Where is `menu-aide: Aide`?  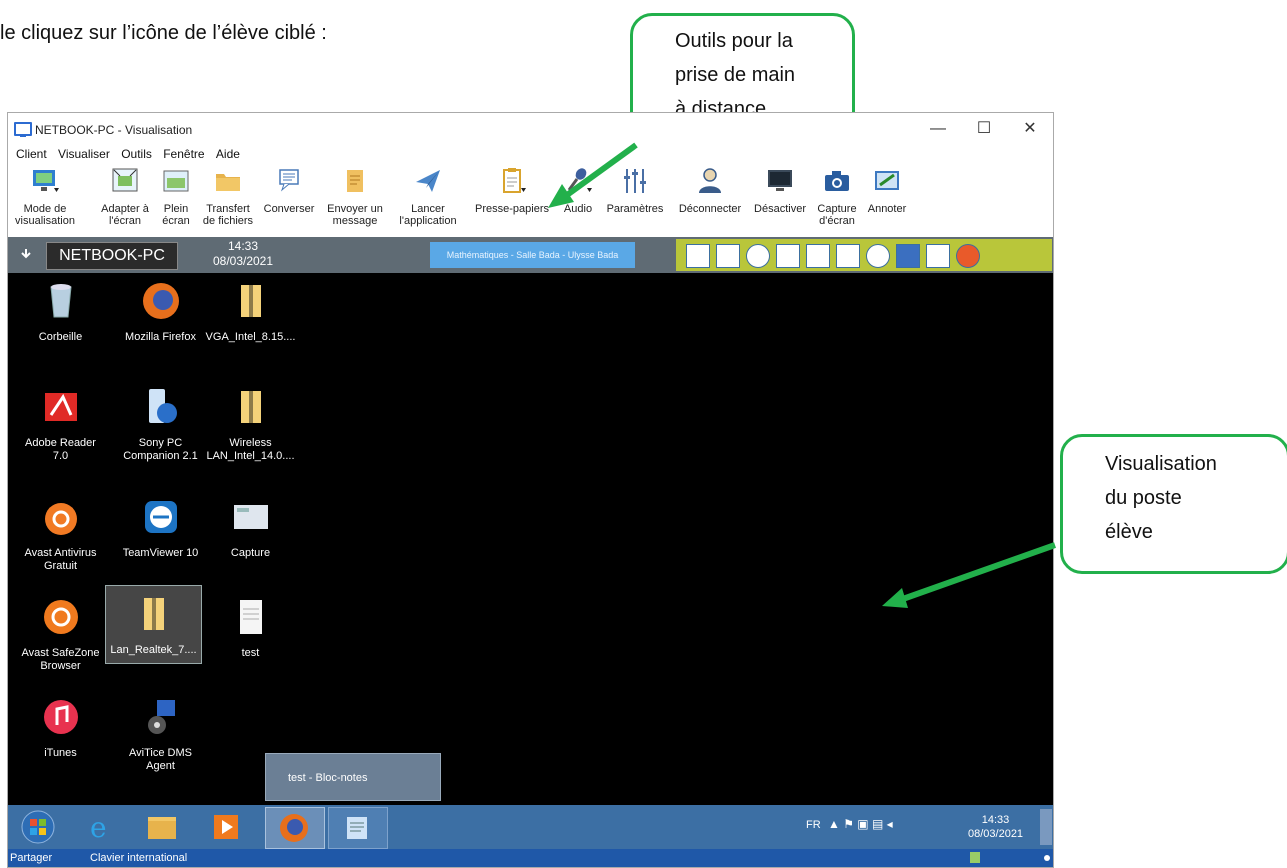 menu-aide: Aide is located at coordinates (228, 154).